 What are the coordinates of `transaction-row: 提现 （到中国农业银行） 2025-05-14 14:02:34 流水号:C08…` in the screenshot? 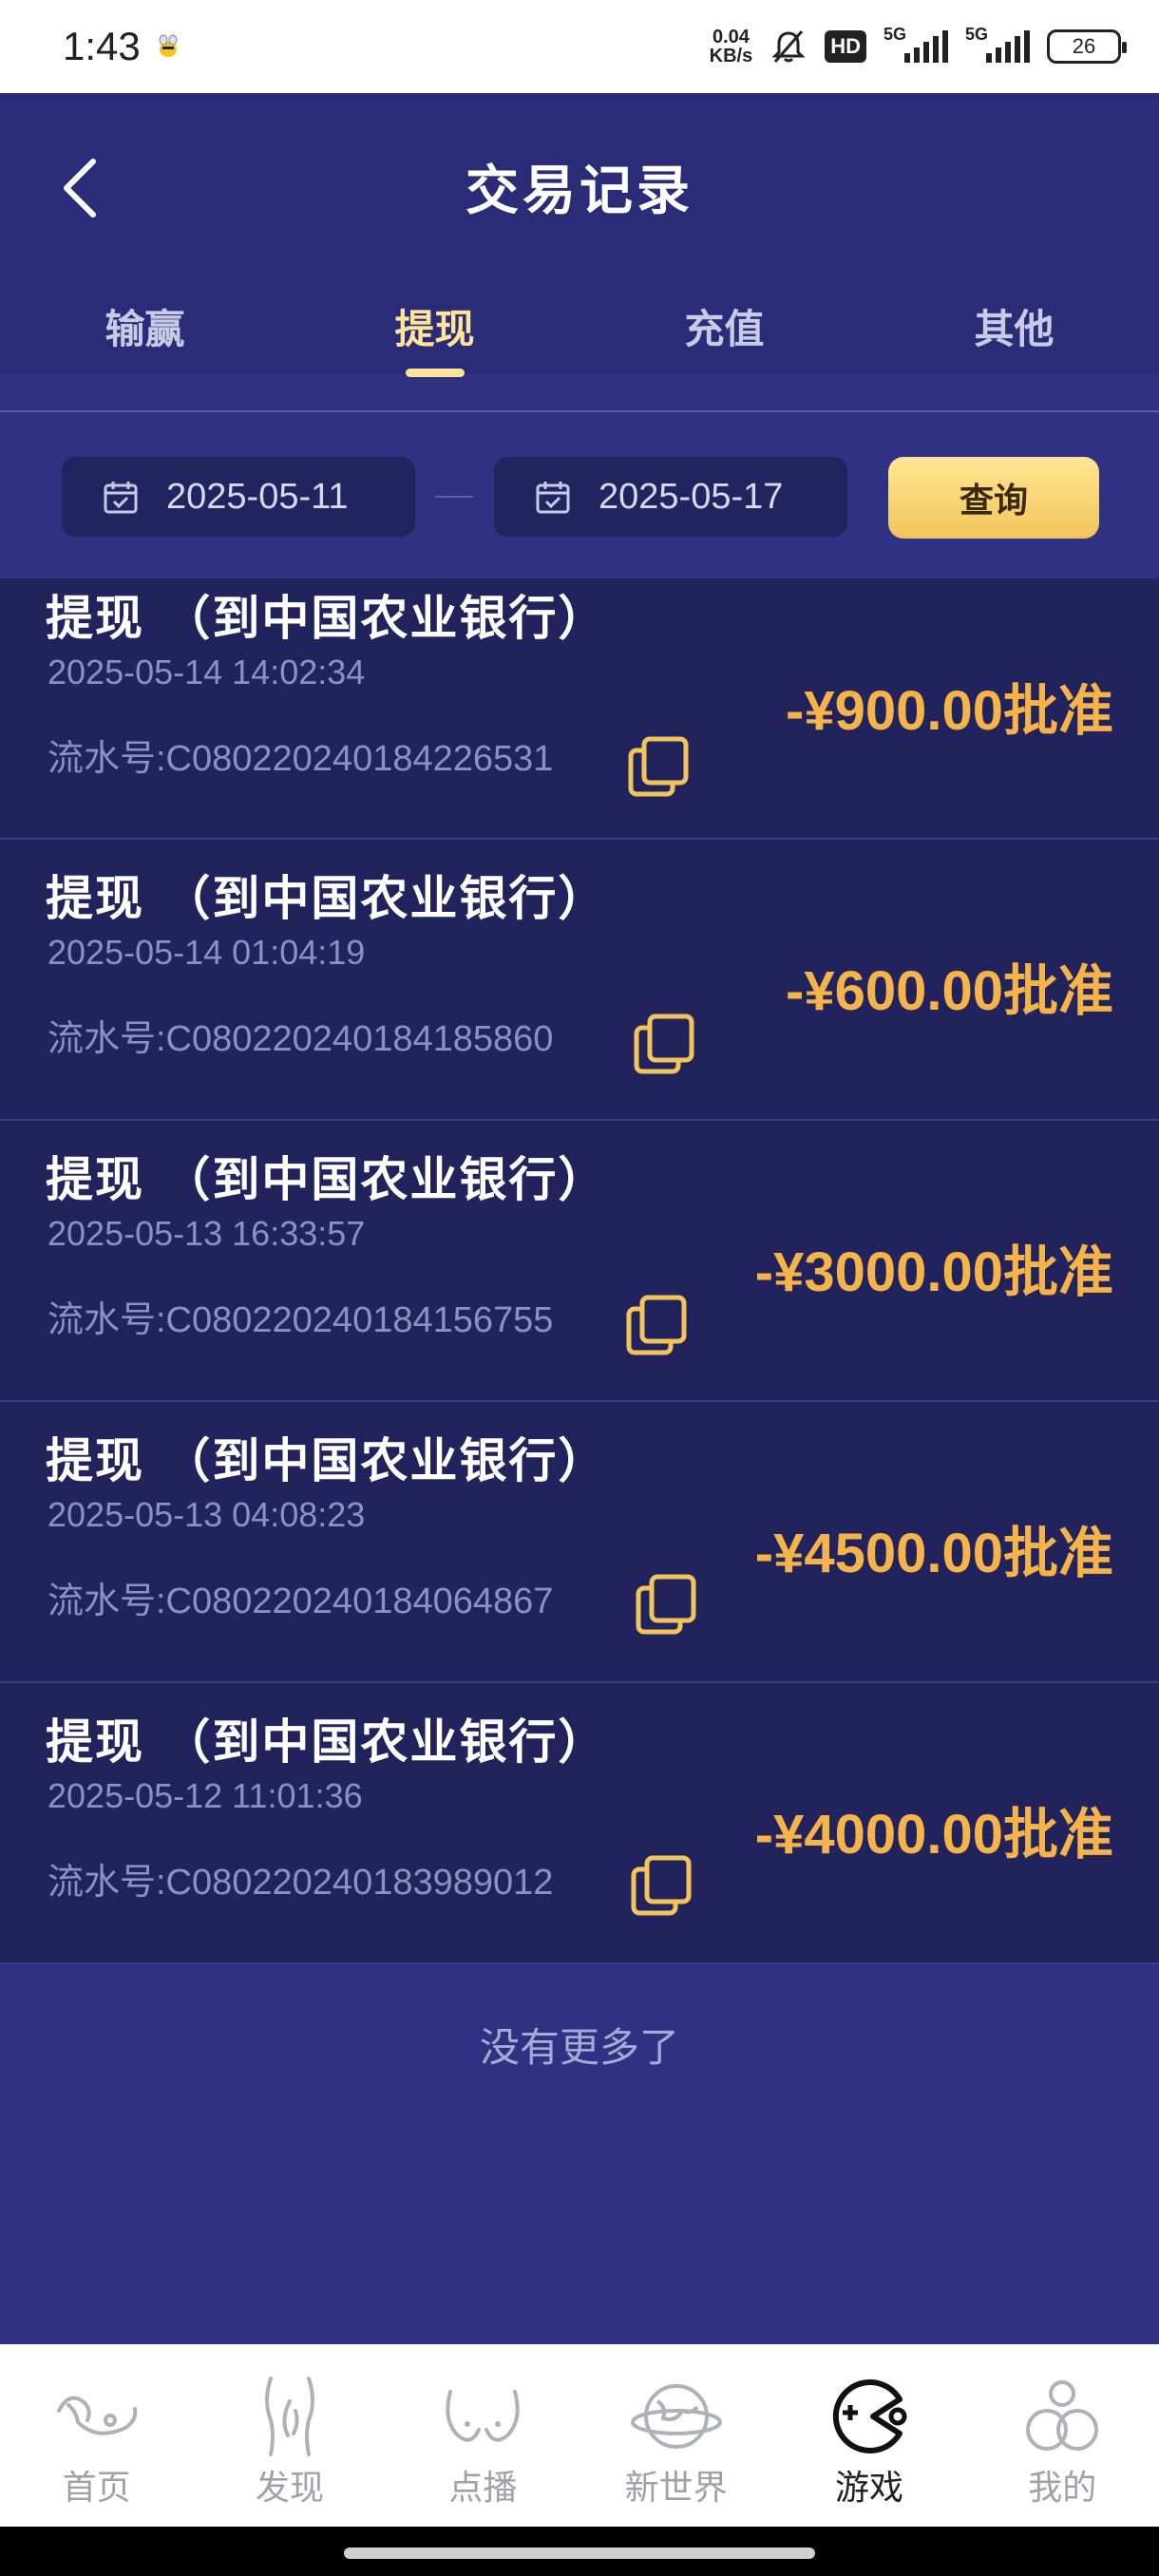 It's located at (579, 709).